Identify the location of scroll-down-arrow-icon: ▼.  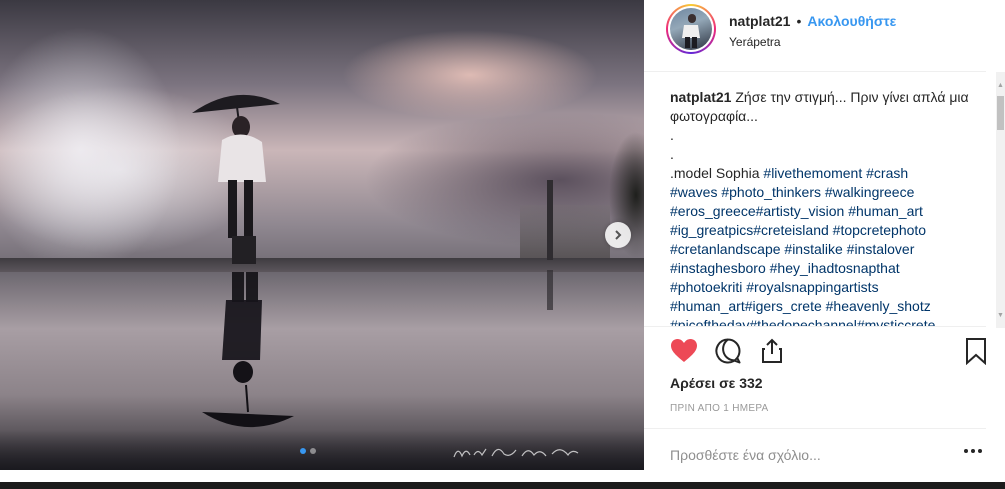
(1000, 316).